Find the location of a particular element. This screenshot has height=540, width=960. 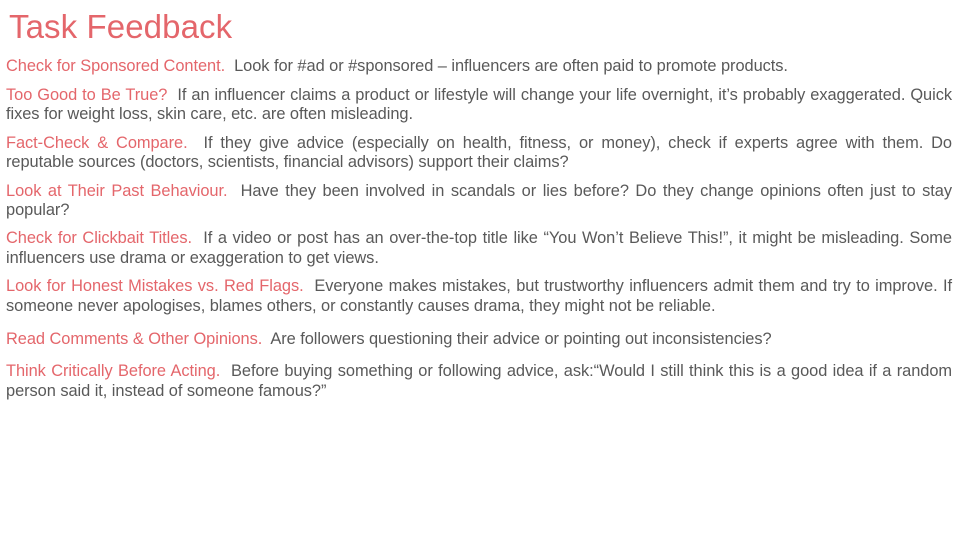

feedback-item-8-lead: Think Critically Before Acting. is located at coordinates (113, 371).